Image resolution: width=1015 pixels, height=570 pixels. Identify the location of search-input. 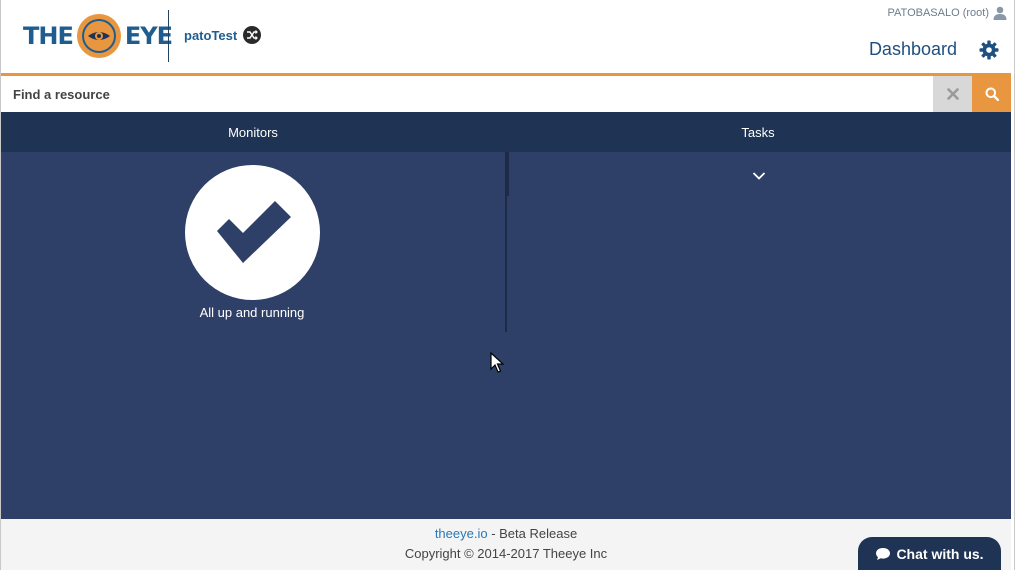
(467, 94).